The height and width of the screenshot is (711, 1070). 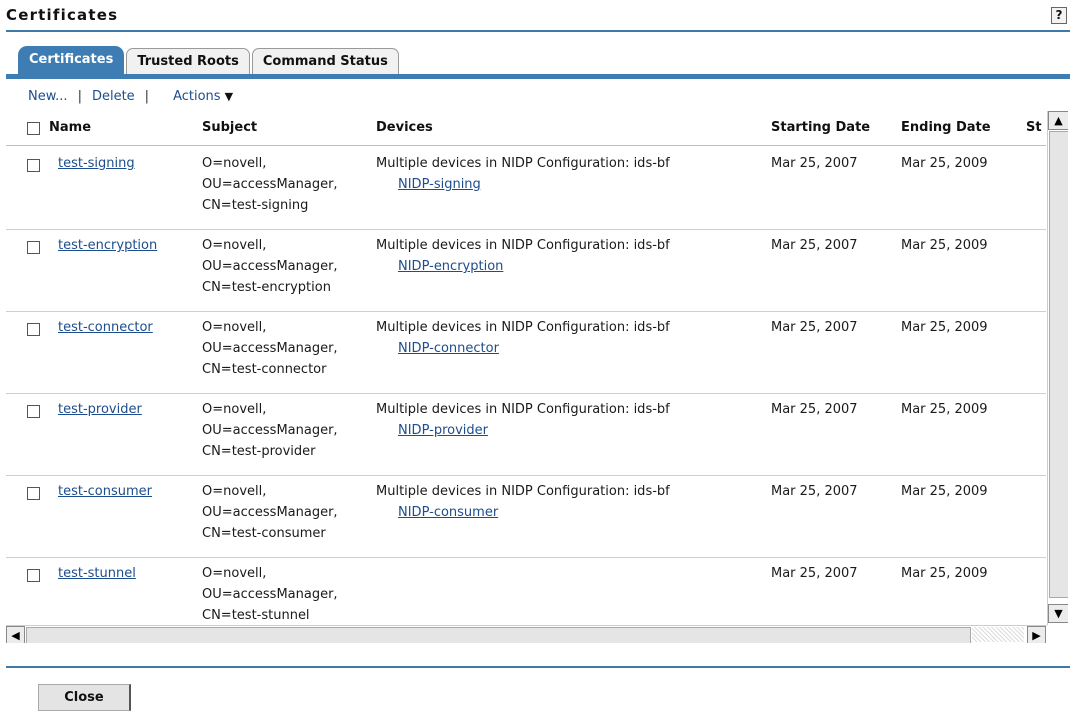 I want to click on delete-button: Delete, so click(x=113, y=96).